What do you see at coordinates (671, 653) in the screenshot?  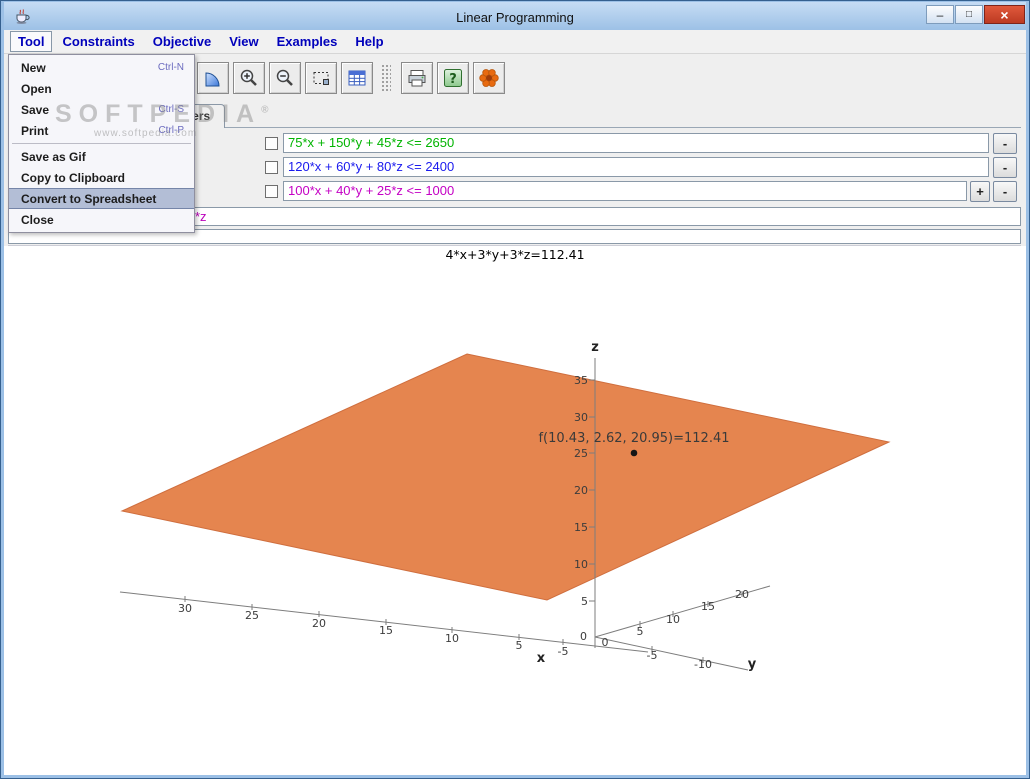 I see `y-axis-negative` at bounding box center [671, 653].